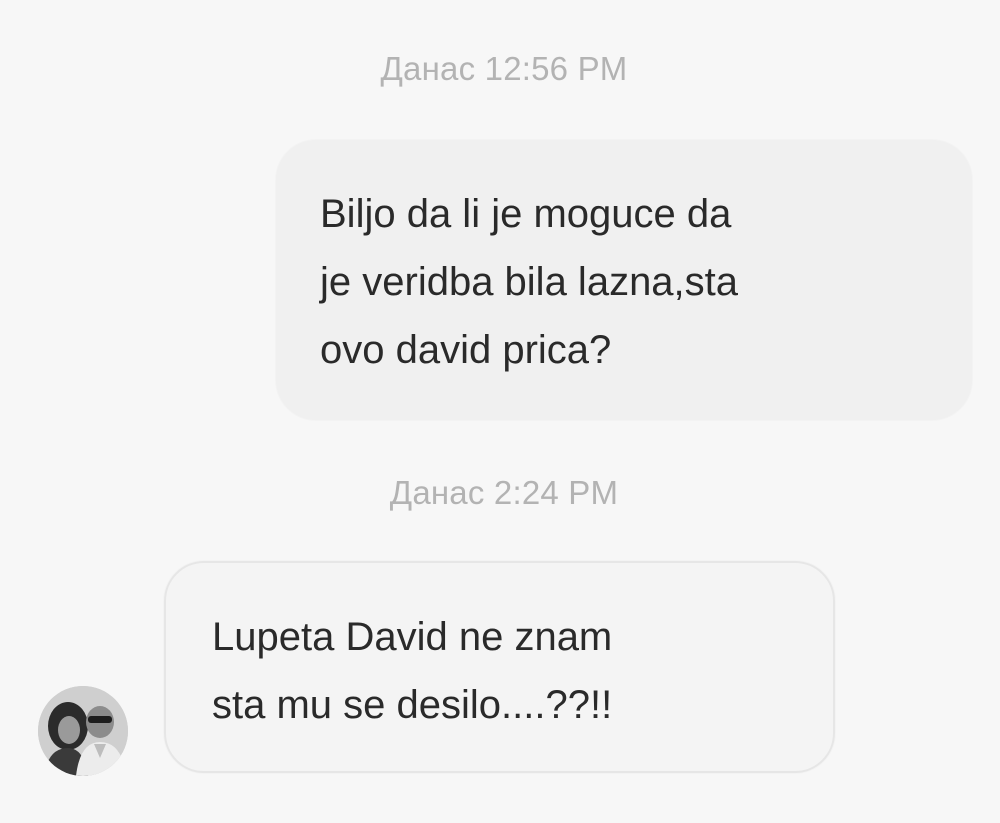 This screenshot has width=1000, height=823. Describe the element at coordinates (504, 492) in the screenshot. I see `timestamp: Данас 2:24 PM` at that location.